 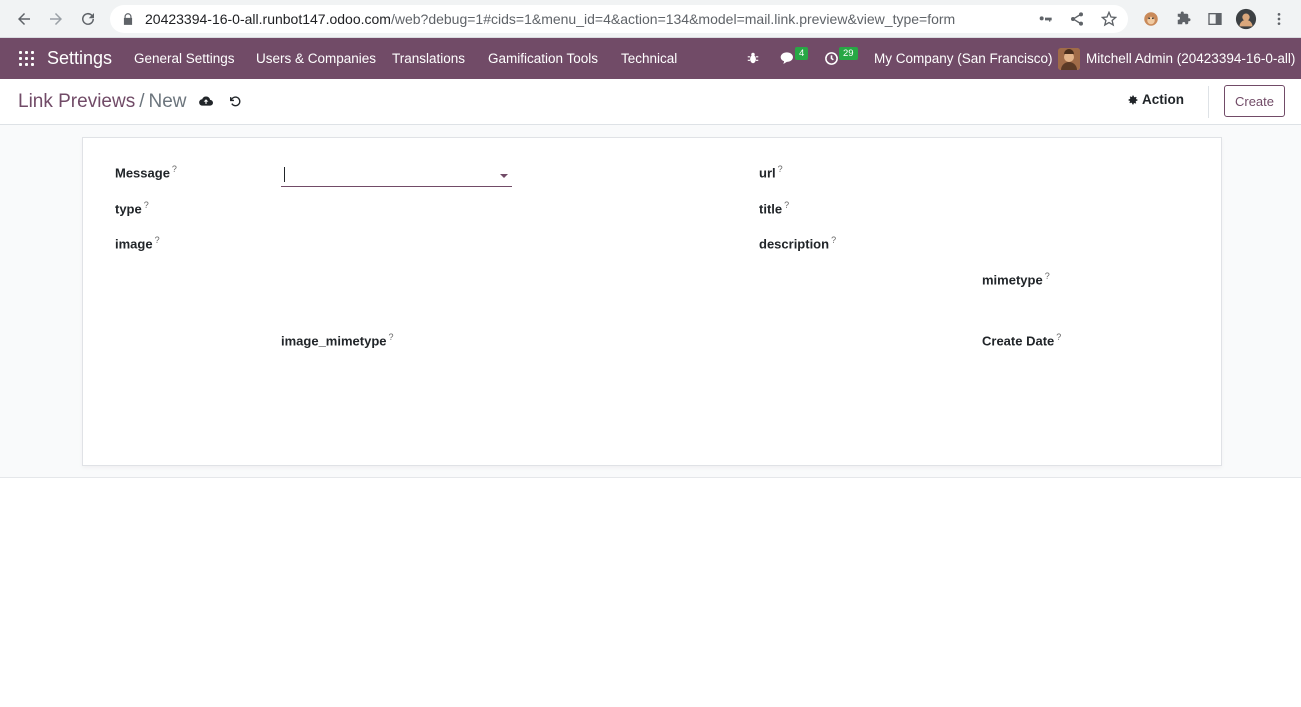 I want to click on app-brand: Settings, so click(x=79, y=58).